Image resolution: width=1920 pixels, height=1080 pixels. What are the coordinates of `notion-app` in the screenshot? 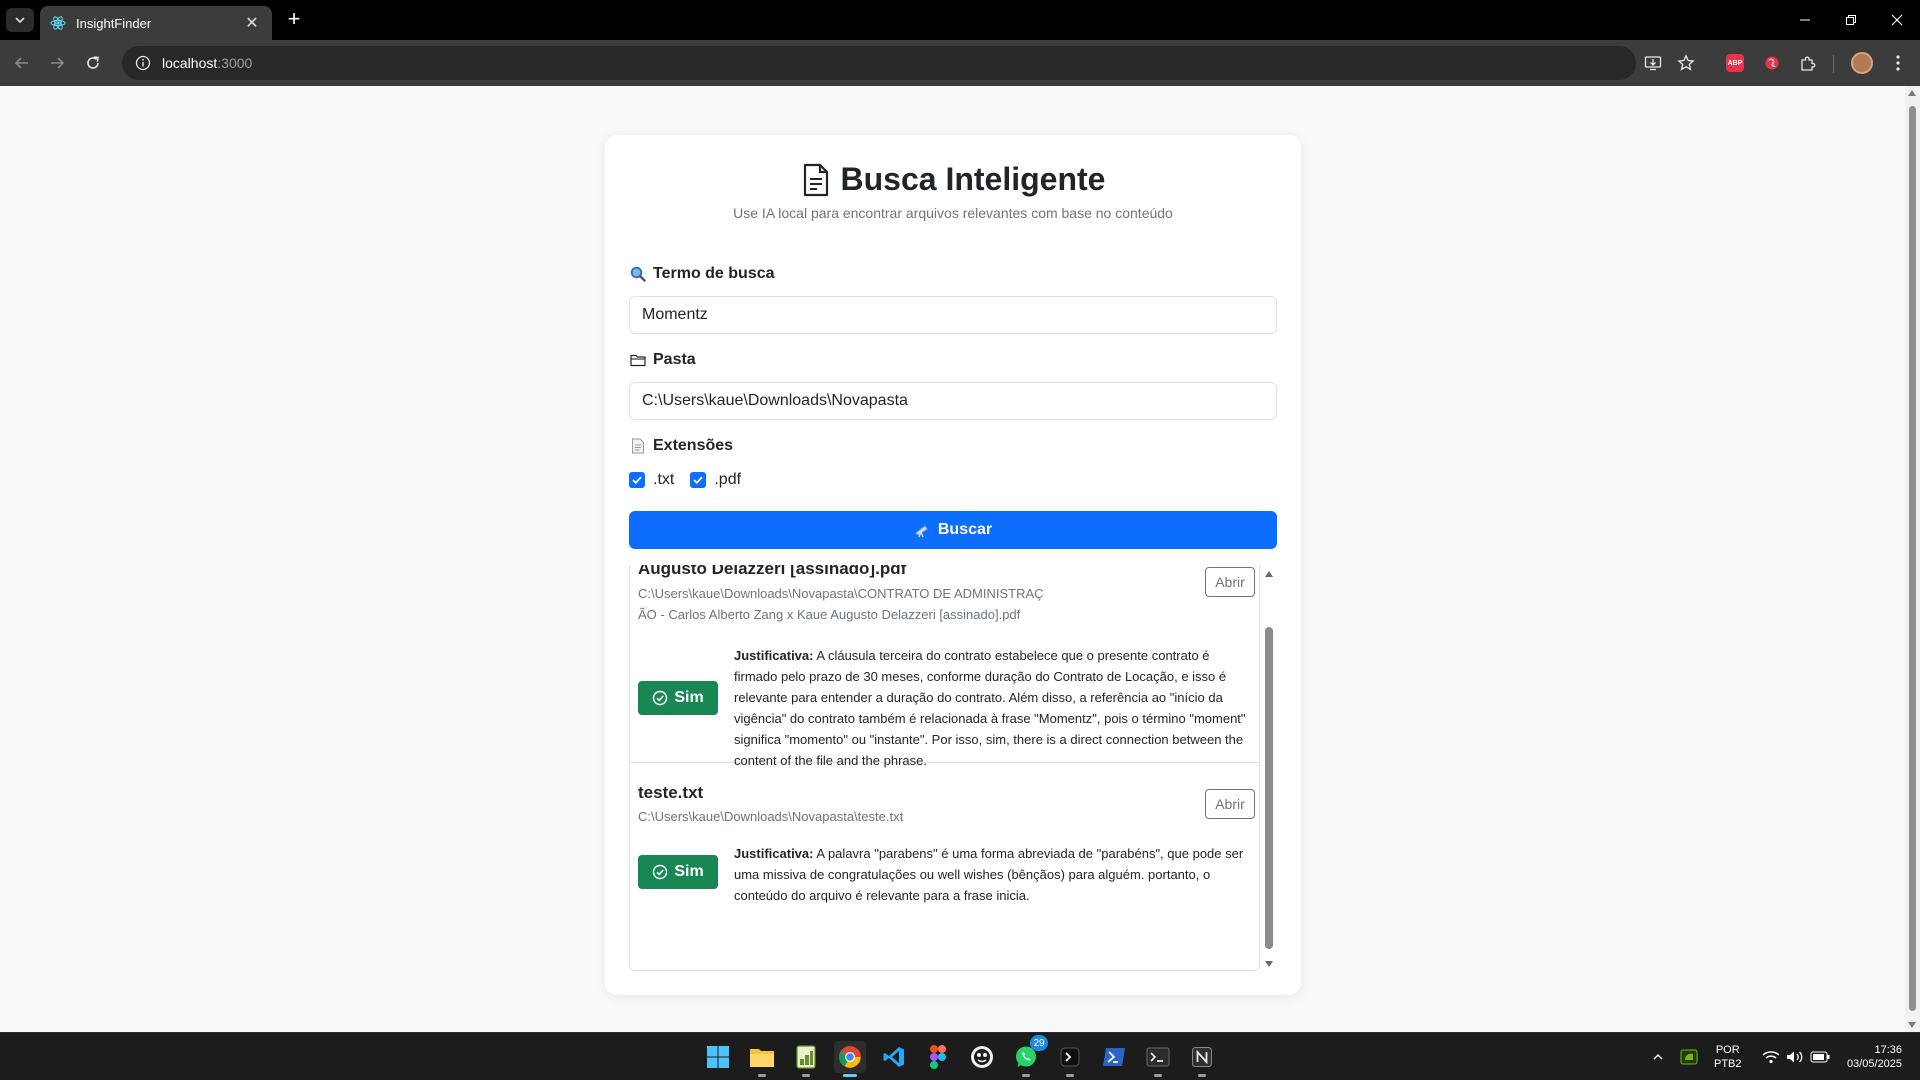 It's located at (1202, 1059).